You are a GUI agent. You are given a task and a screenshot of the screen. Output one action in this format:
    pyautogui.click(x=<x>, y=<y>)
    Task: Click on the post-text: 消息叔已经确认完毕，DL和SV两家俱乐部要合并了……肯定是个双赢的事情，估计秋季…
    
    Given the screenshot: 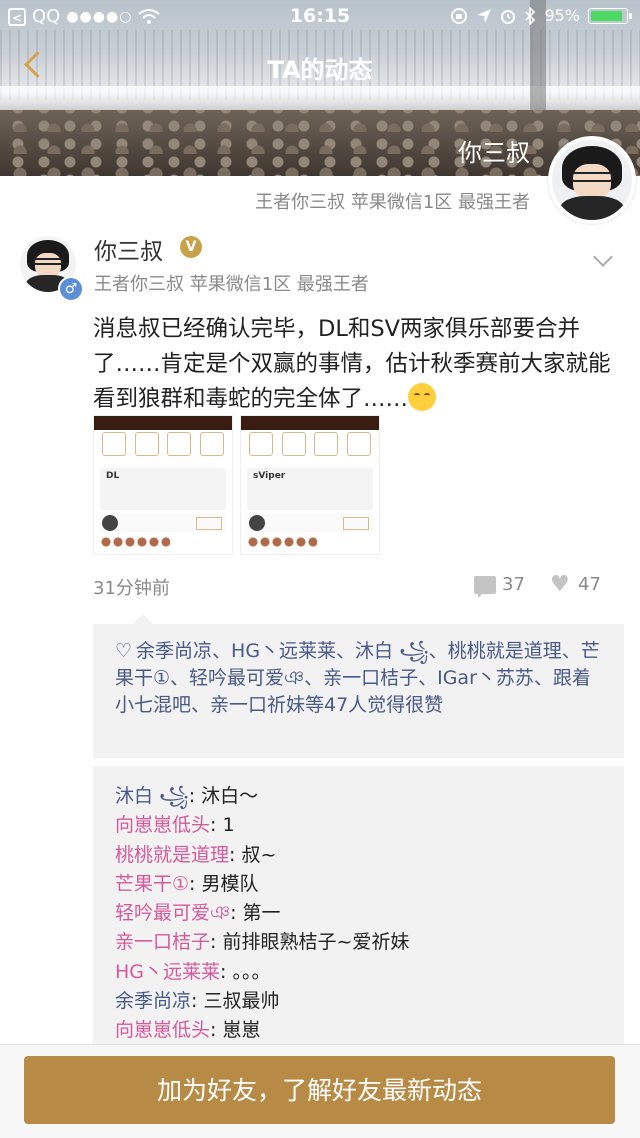 What is the action you would take?
    pyautogui.click(x=358, y=364)
    